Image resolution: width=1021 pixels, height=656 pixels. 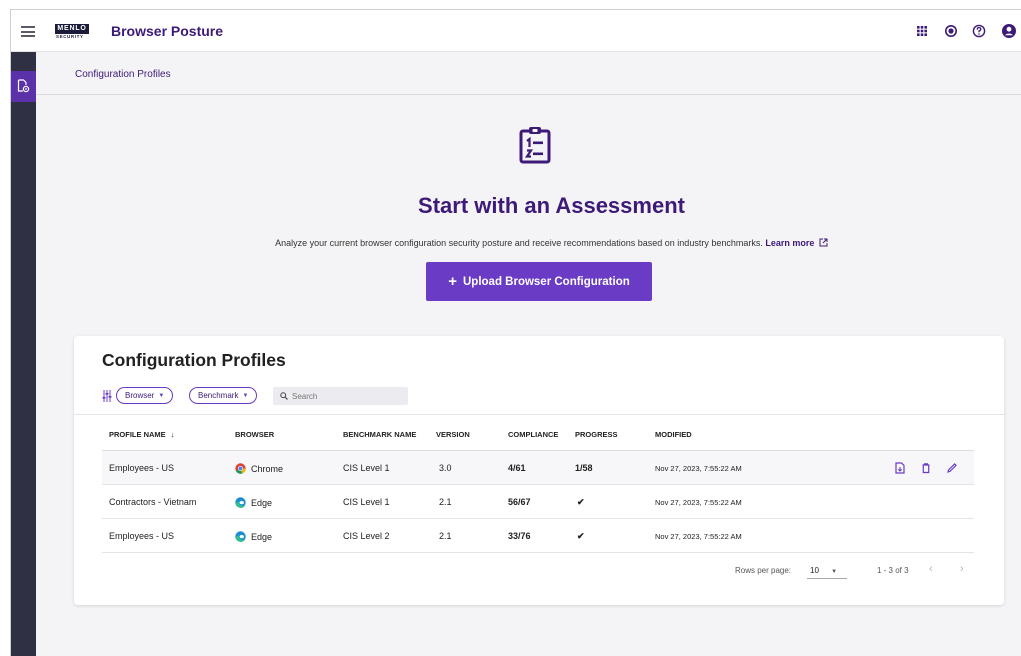 I want to click on learn-more-link: Learn more, so click(x=796, y=243).